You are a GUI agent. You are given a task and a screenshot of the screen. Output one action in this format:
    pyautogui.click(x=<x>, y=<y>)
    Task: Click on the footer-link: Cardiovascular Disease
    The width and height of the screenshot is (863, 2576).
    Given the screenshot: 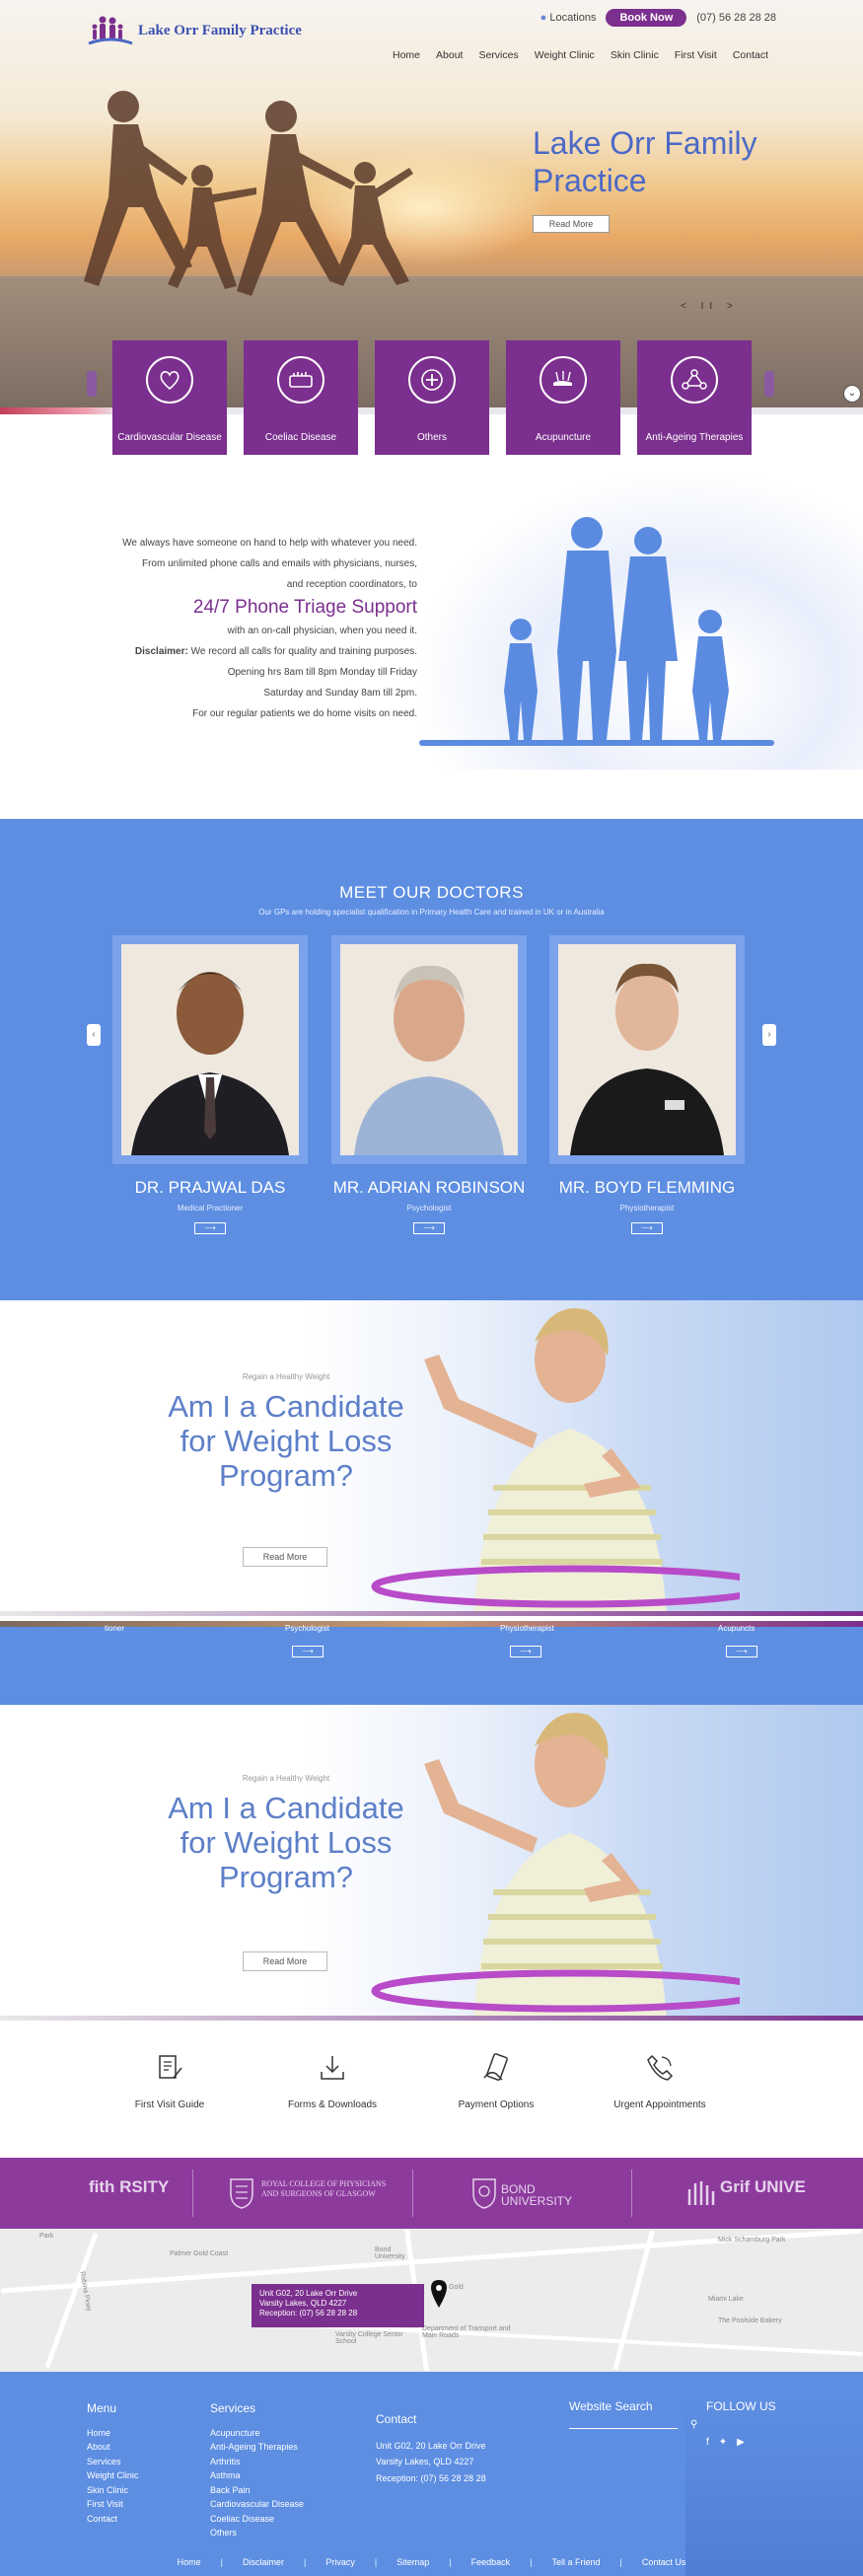 What is the action you would take?
    pyautogui.click(x=257, y=2504)
    